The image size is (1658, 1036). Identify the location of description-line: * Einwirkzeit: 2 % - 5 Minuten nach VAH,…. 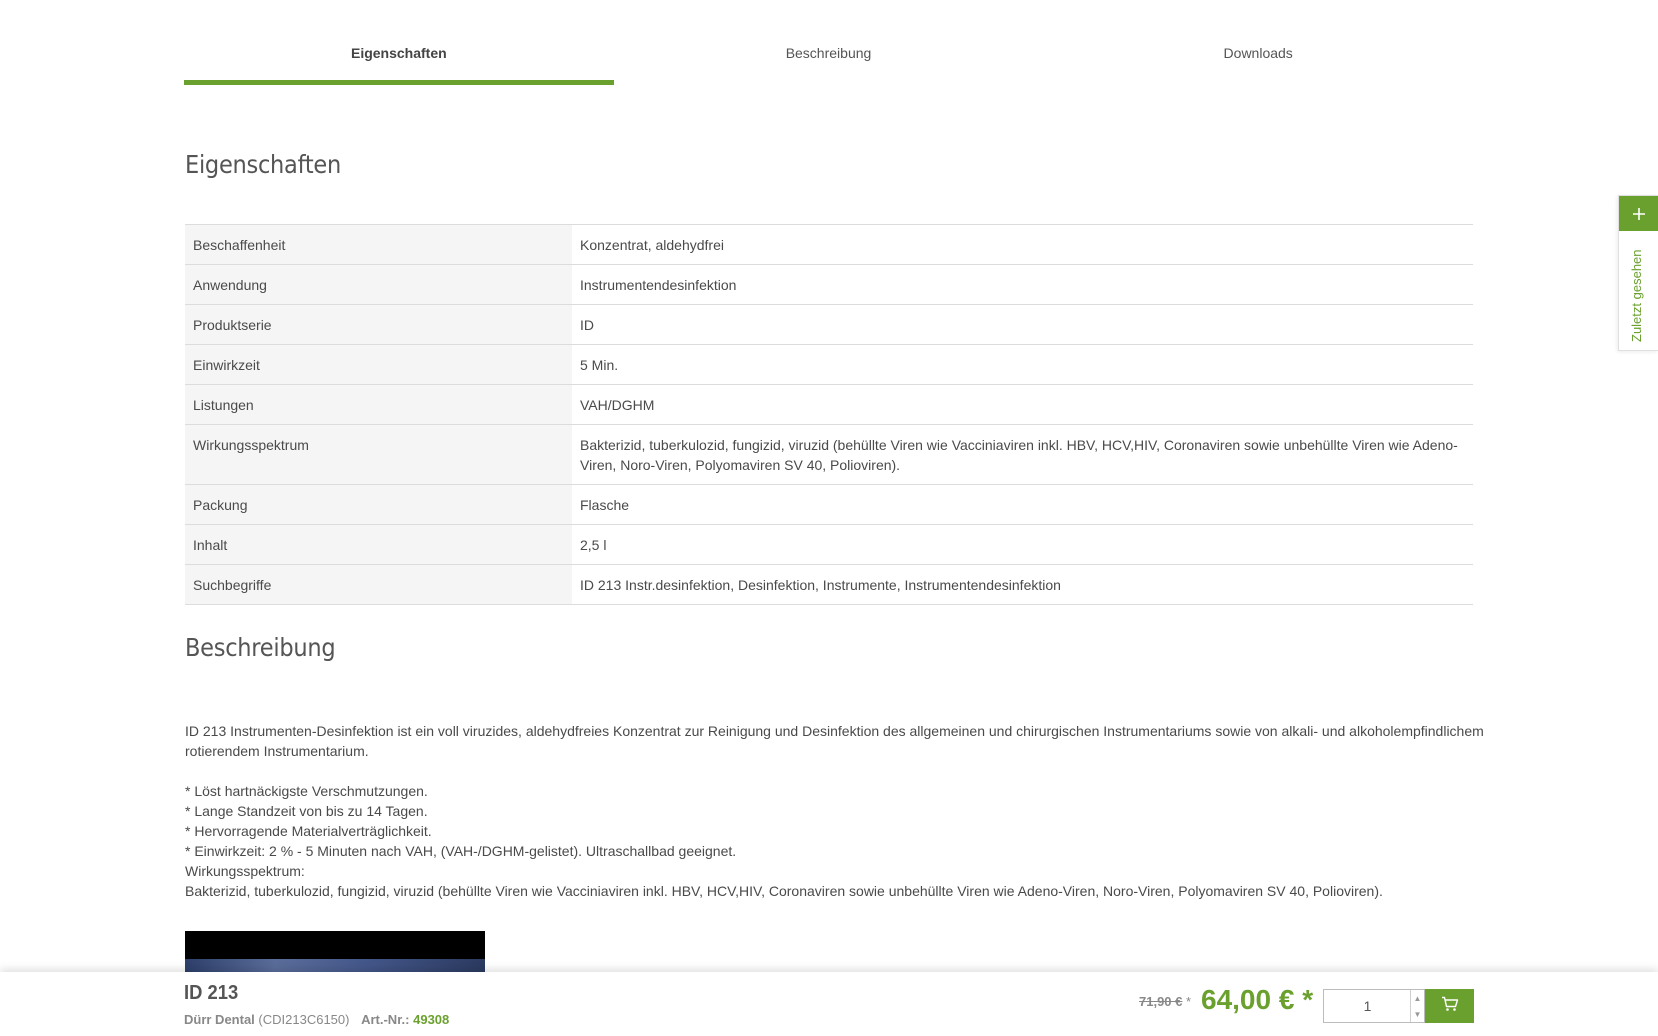
(461, 851).